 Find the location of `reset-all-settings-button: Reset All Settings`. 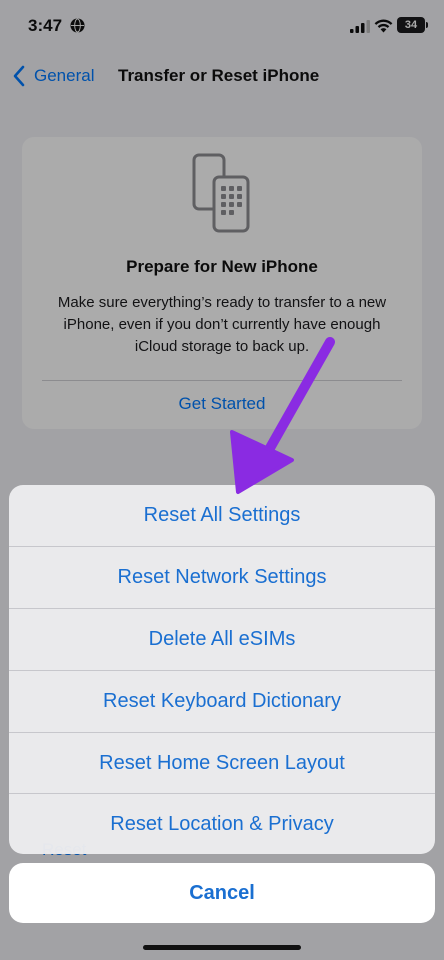

reset-all-settings-button: Reset All Settings is located at coordinates (222, 515).